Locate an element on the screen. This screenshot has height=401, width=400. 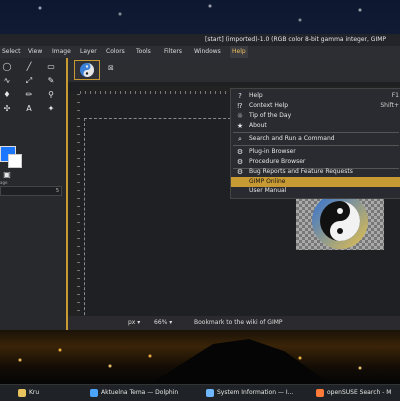
task-dolphin-label: Aktuelna Tema — Dolphin is located at coordinates (140, 392).